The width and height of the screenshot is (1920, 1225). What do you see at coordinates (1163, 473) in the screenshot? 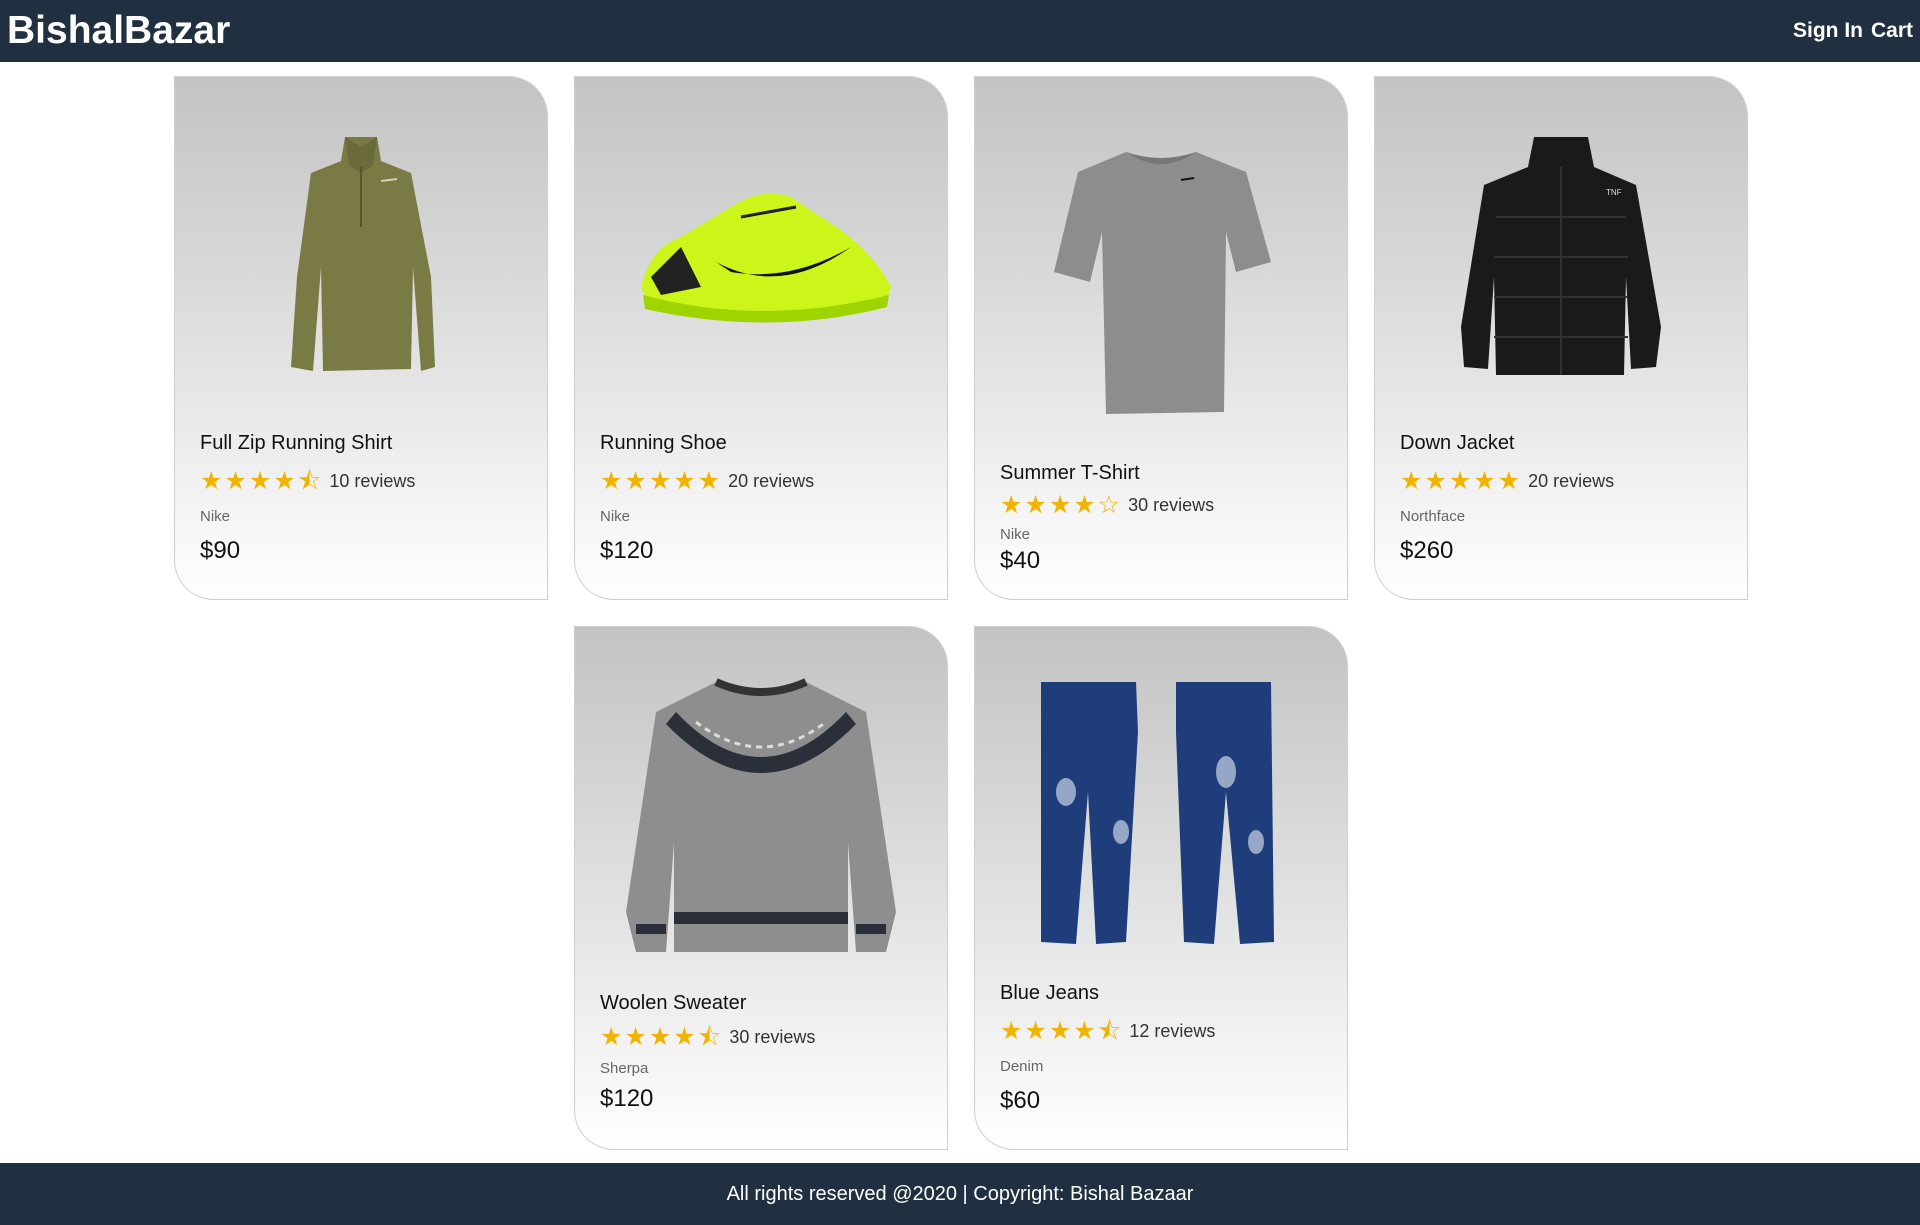
I see `product-name: Summer T-Shirt` at bounding box center [1163, 473].